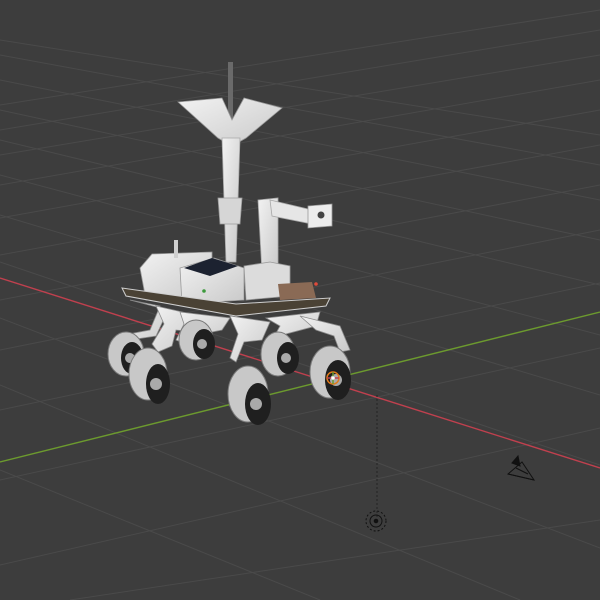  I want to click on camera-lens, so click(321, 215).